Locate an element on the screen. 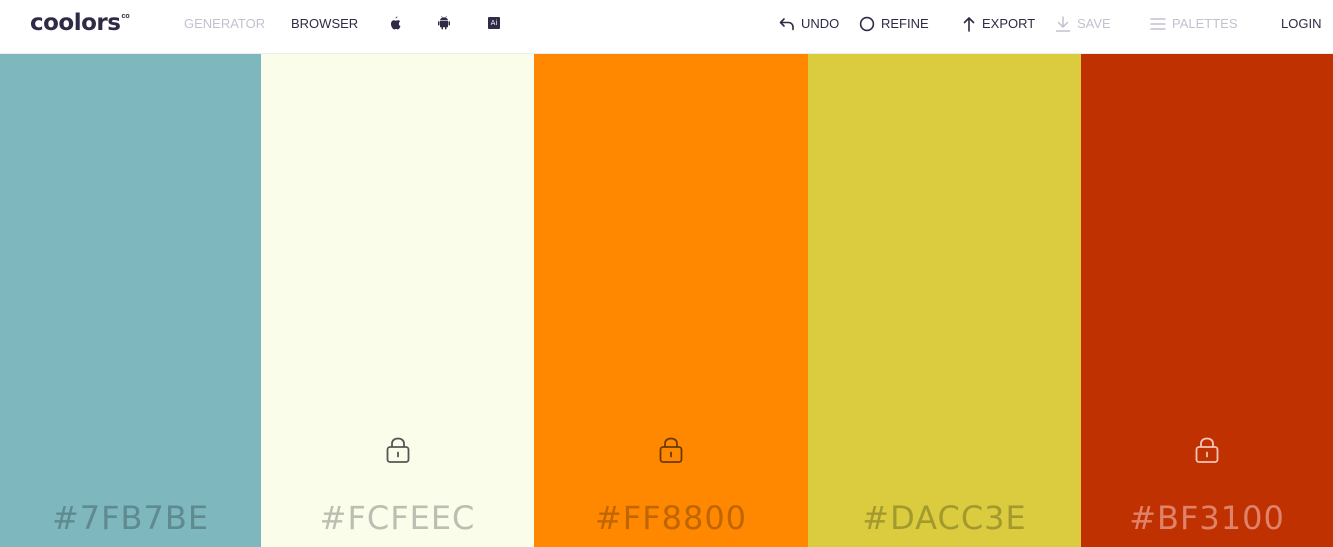  nav-generator: GENERATOR is located at coordinates (224, 24).